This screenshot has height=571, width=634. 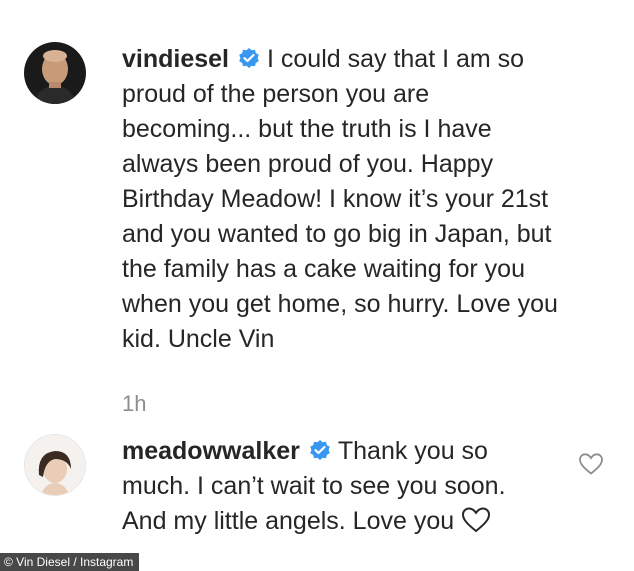 I want to click on comment-line: and you wanted to go big in Japan, but, so click(x=337, y=234).